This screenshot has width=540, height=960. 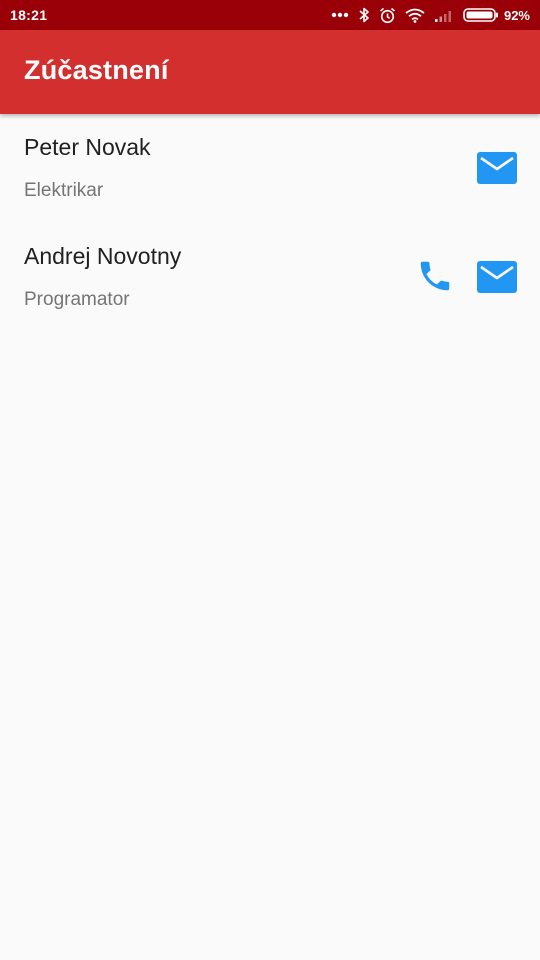 What do you see at coordinates (340, 15) in the screenshot?
I see `more-dots-icon` at bounding box center [340, 15].